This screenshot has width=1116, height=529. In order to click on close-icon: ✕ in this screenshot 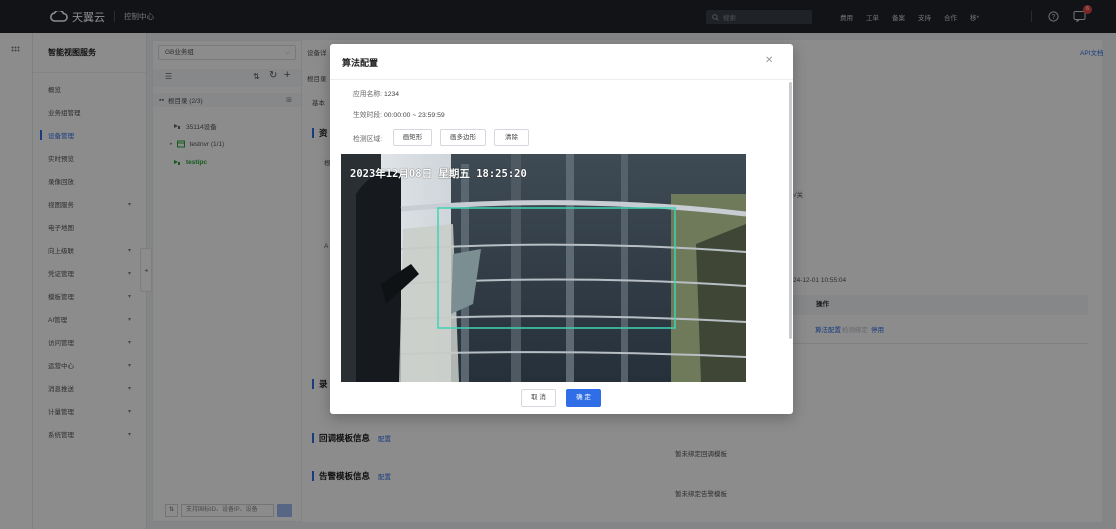, I will do `click(769, 60)`.